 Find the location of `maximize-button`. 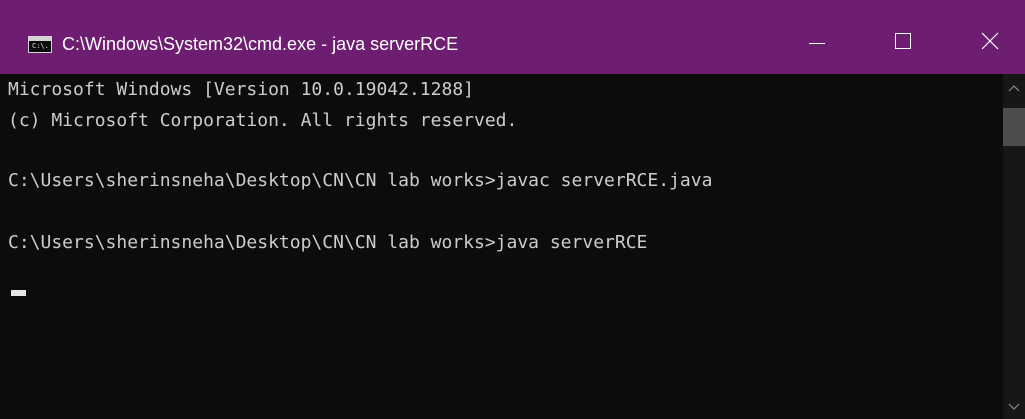

maximize-button is located at coordinates (904, 46).